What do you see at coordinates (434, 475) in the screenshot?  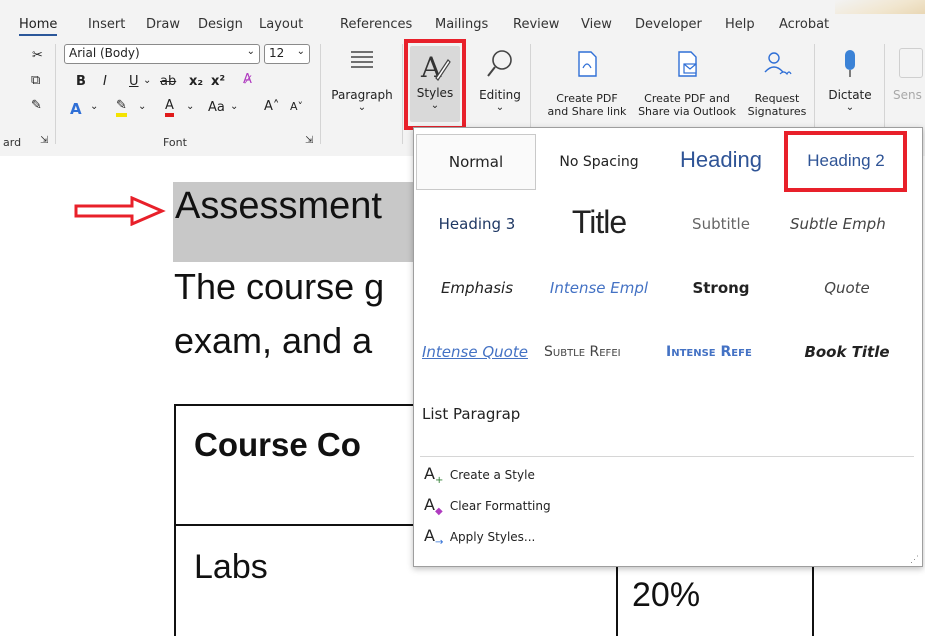 I see `create-style-icon: A+` at bounding box center [434, 475].